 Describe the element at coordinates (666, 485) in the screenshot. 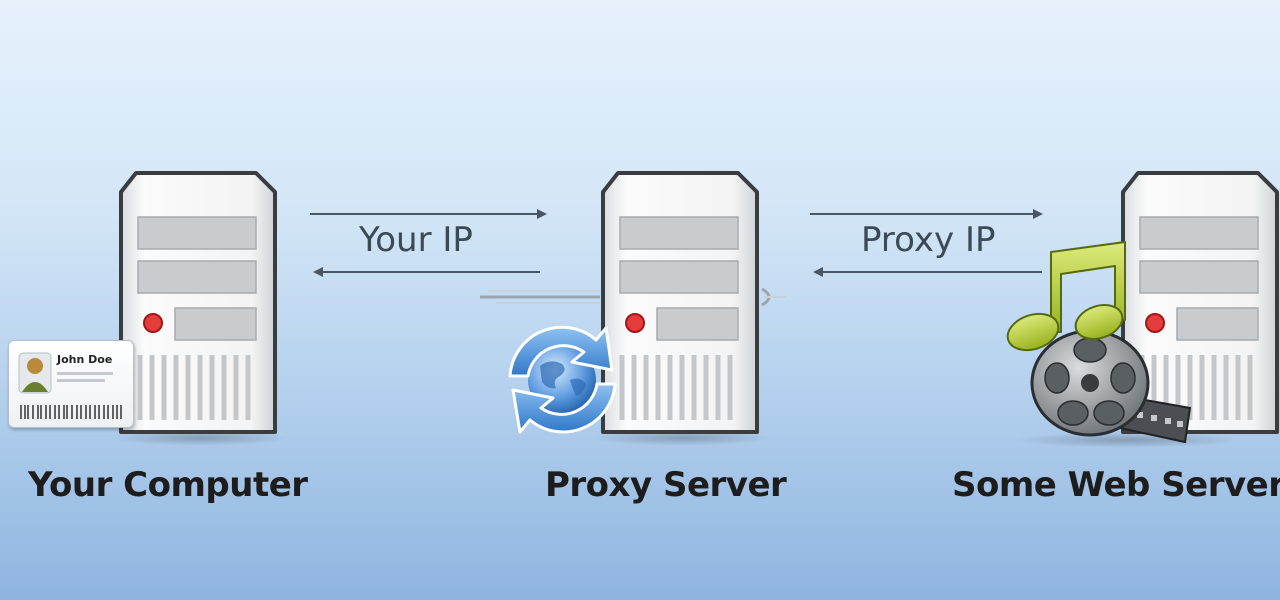

I see `node-label-proxy-server: Proxy Server` at that location.